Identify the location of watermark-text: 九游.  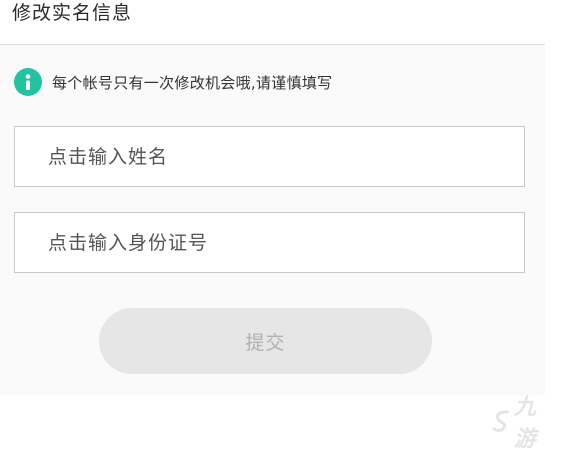
(524, 423).